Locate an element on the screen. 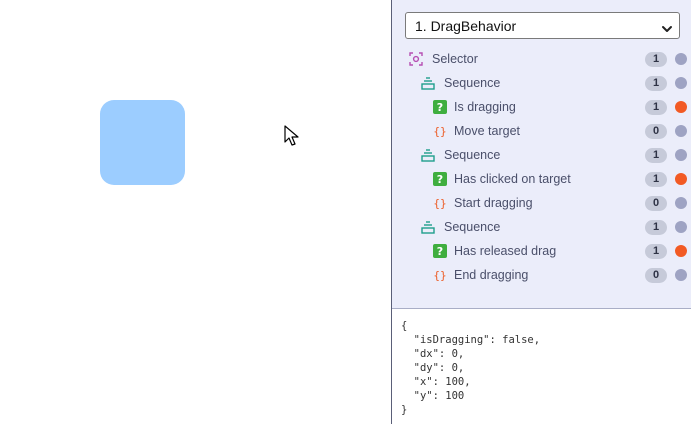  behavior-select: 1. DragBehavior is located at coordinates (542, 25).